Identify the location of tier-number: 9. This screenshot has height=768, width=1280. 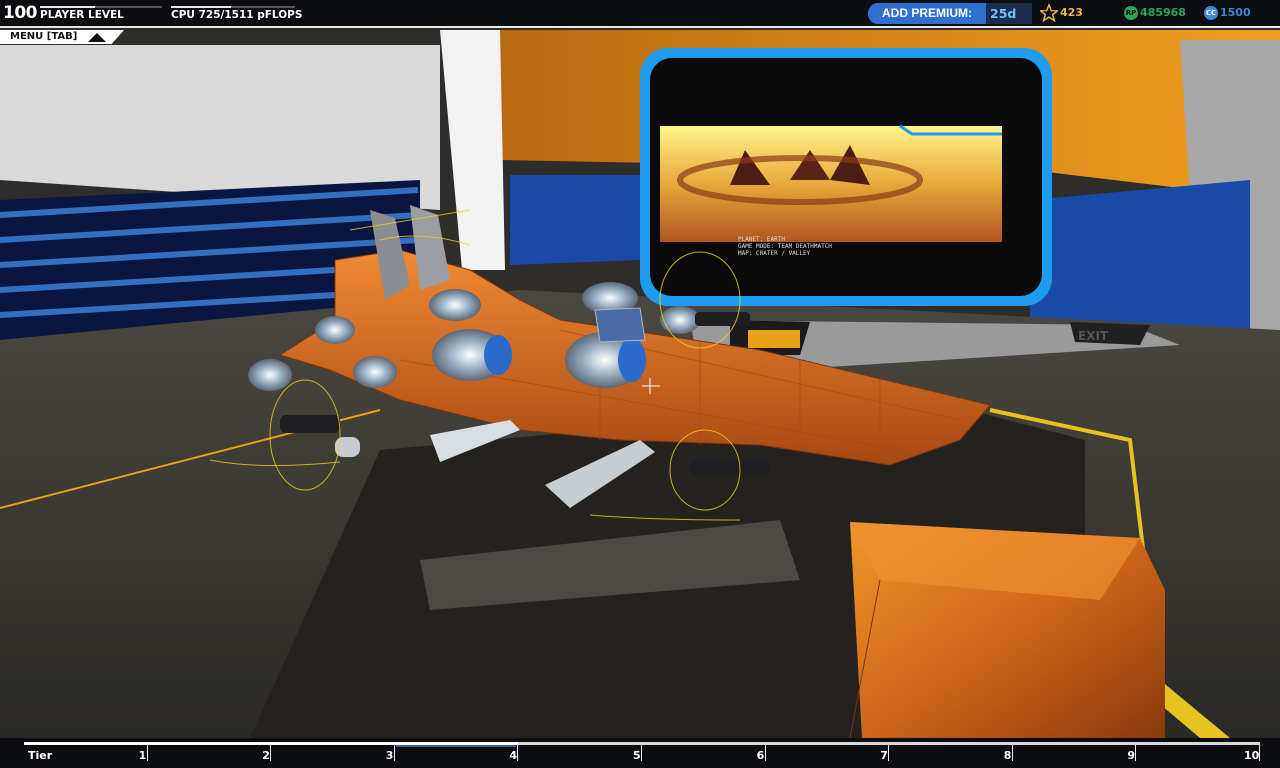
(1131, 755).